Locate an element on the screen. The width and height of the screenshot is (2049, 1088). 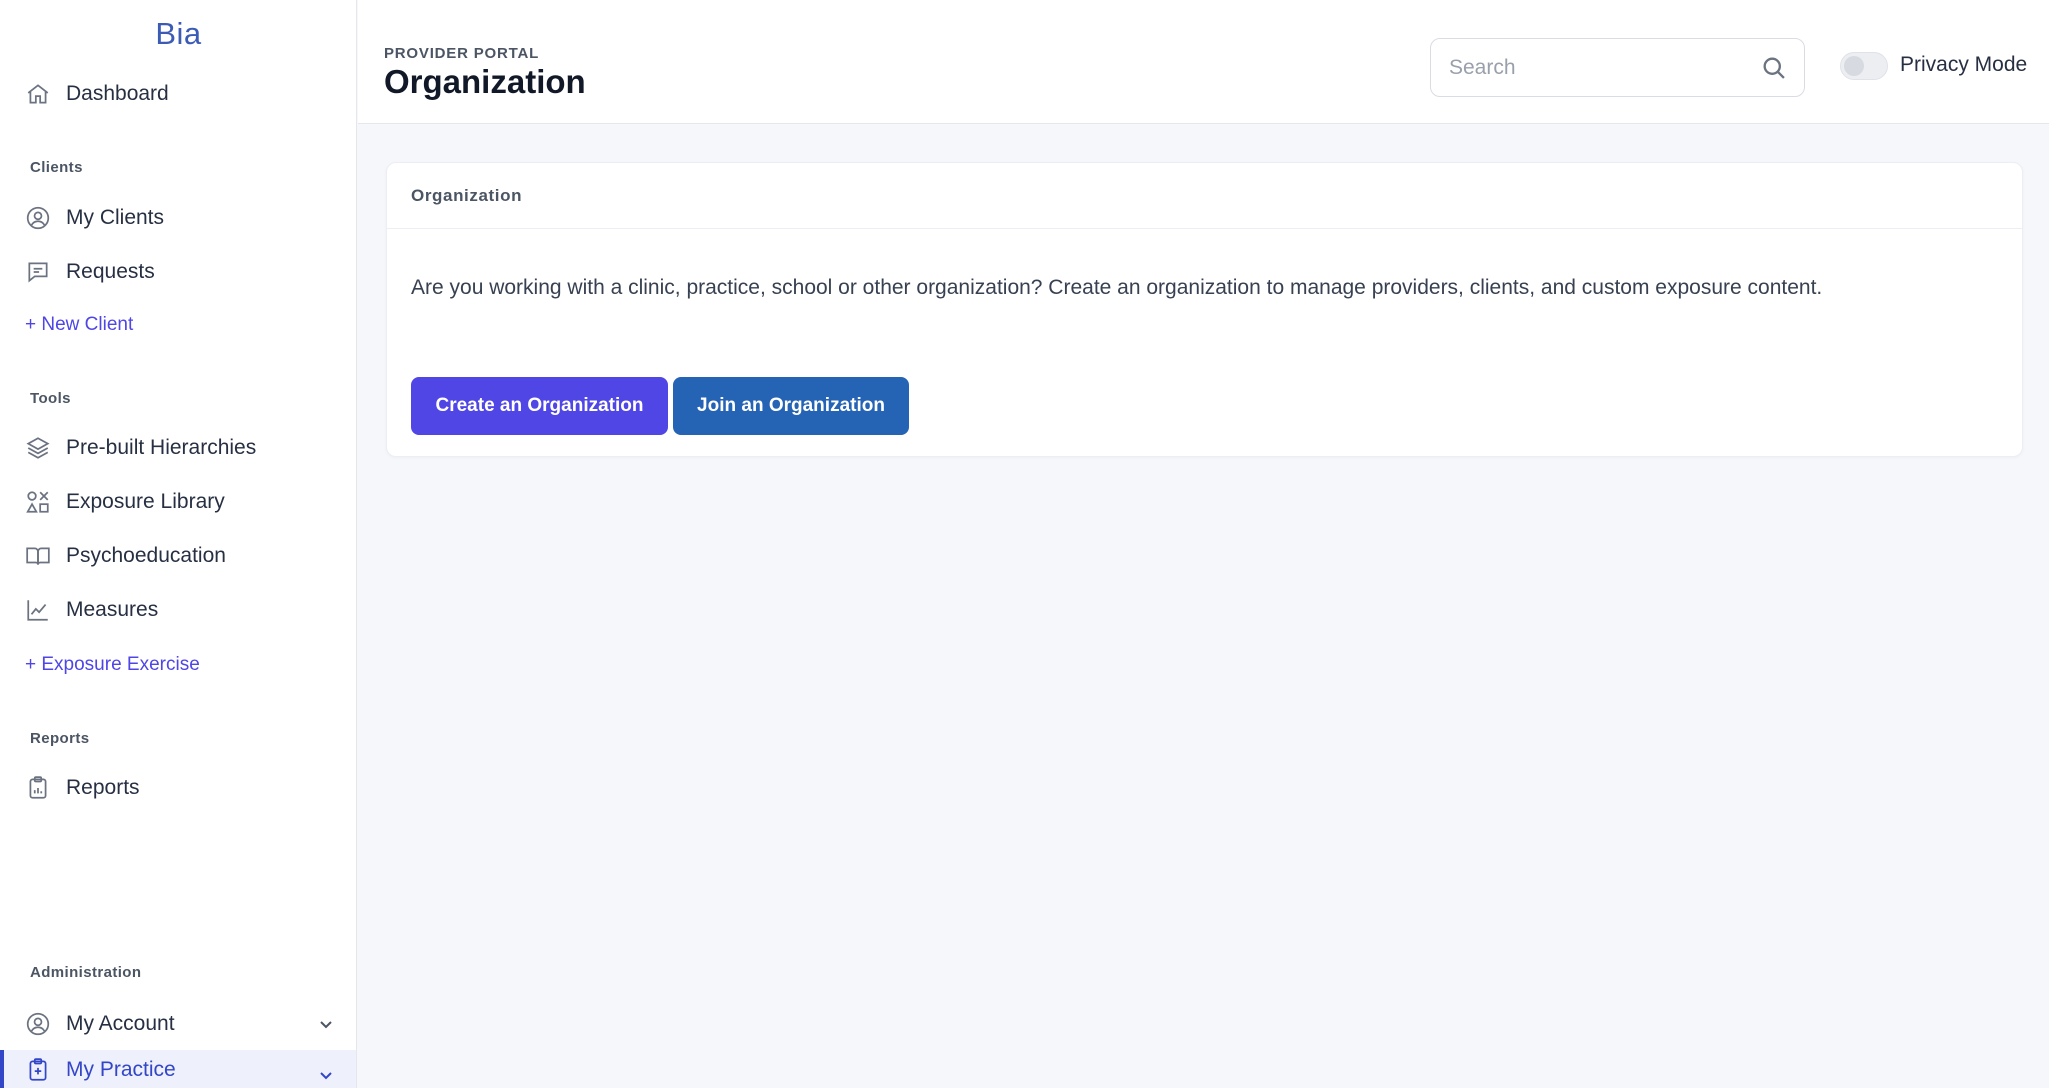
sidebar-item-label: Psychoeducation is located at coordinates (146, 555).